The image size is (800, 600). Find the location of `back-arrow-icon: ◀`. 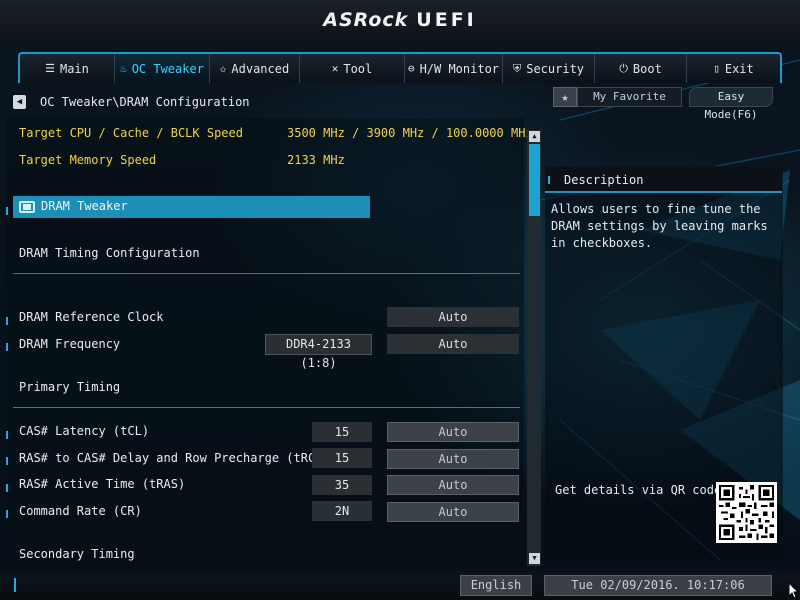

back-arrow-icon: ◀ is located at coordinates (19, 102).